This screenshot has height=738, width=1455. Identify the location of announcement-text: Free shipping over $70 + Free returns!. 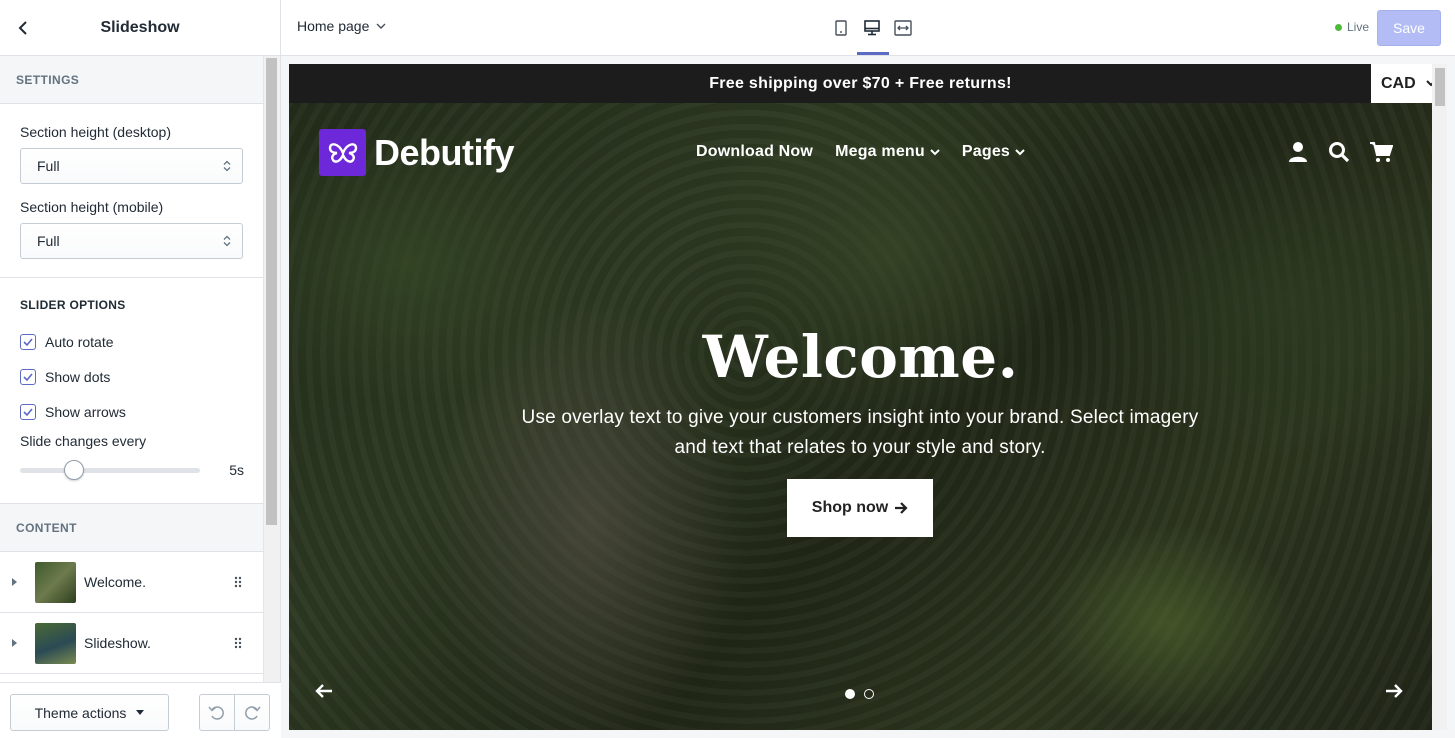
(860, 83).